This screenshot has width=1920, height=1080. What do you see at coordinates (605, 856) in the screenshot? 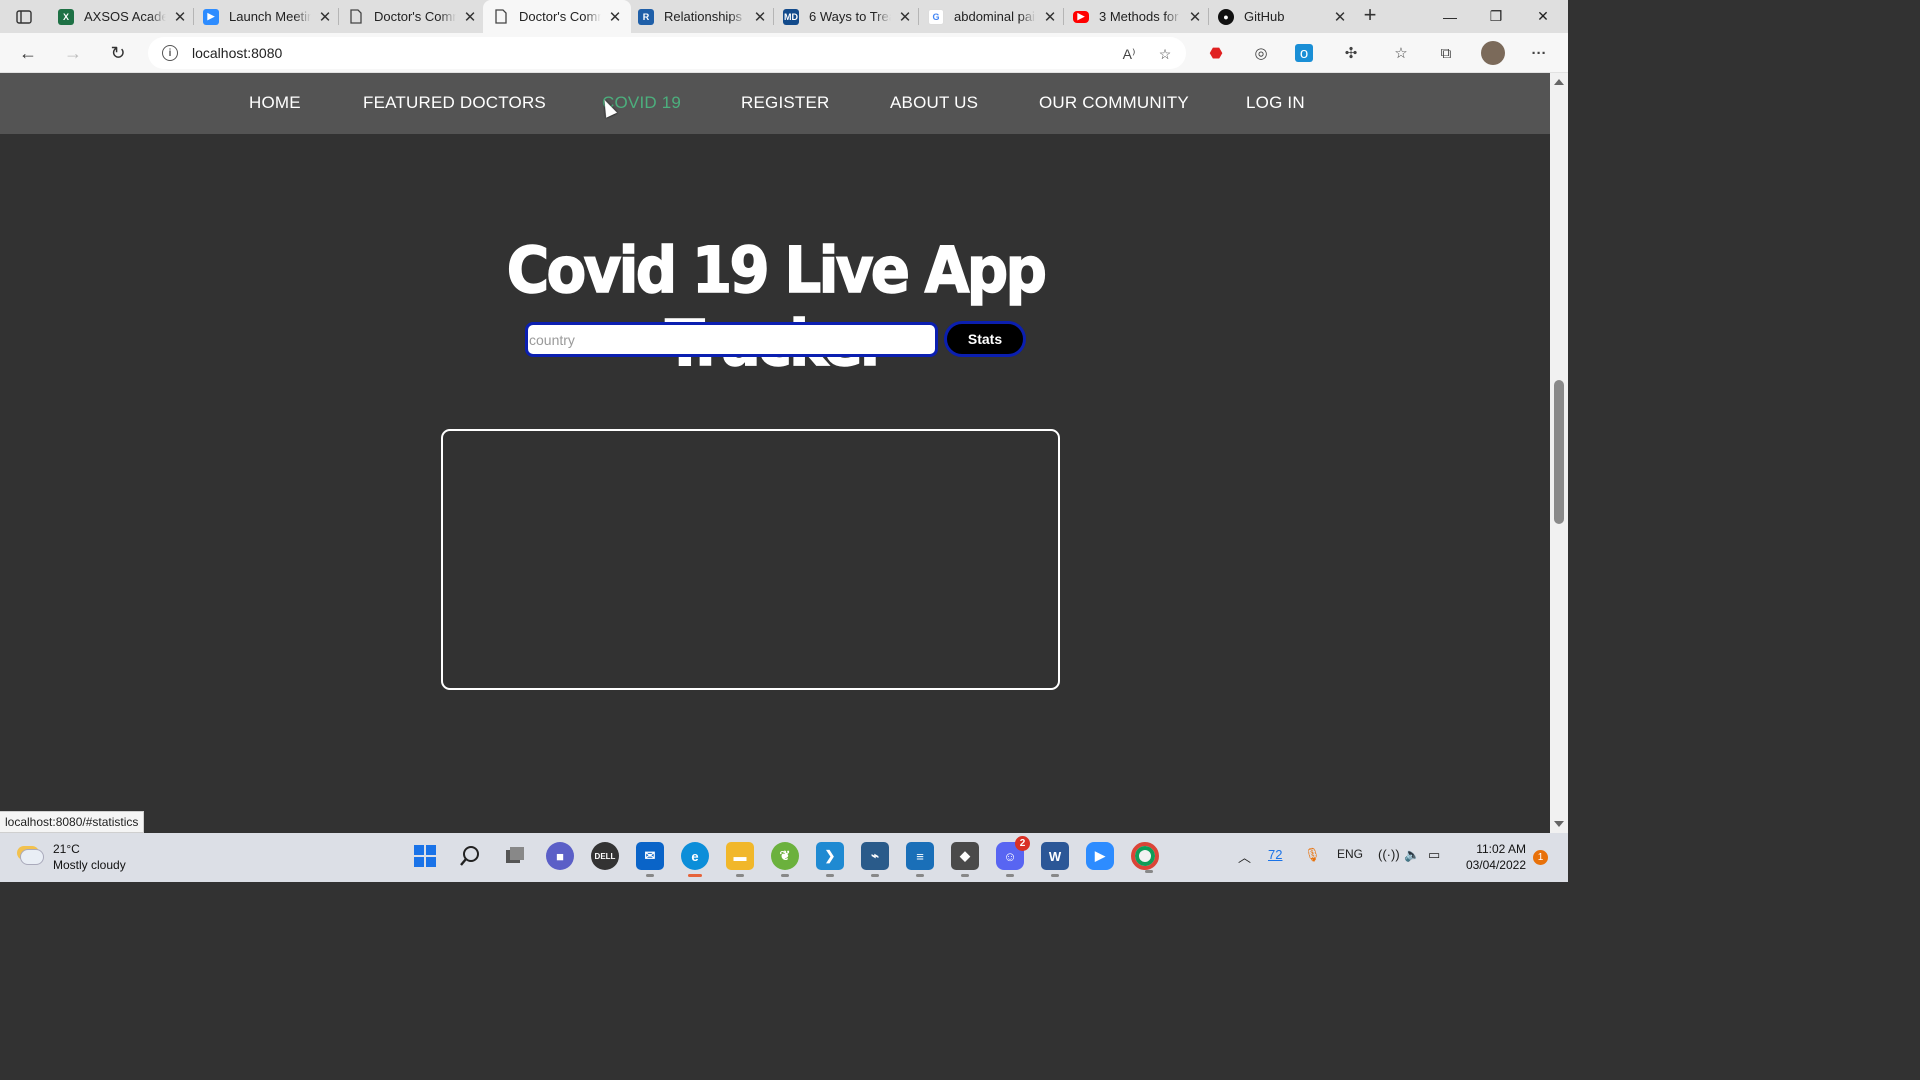
I see `dell-icon: DELL` at bounding box center [605, 856].